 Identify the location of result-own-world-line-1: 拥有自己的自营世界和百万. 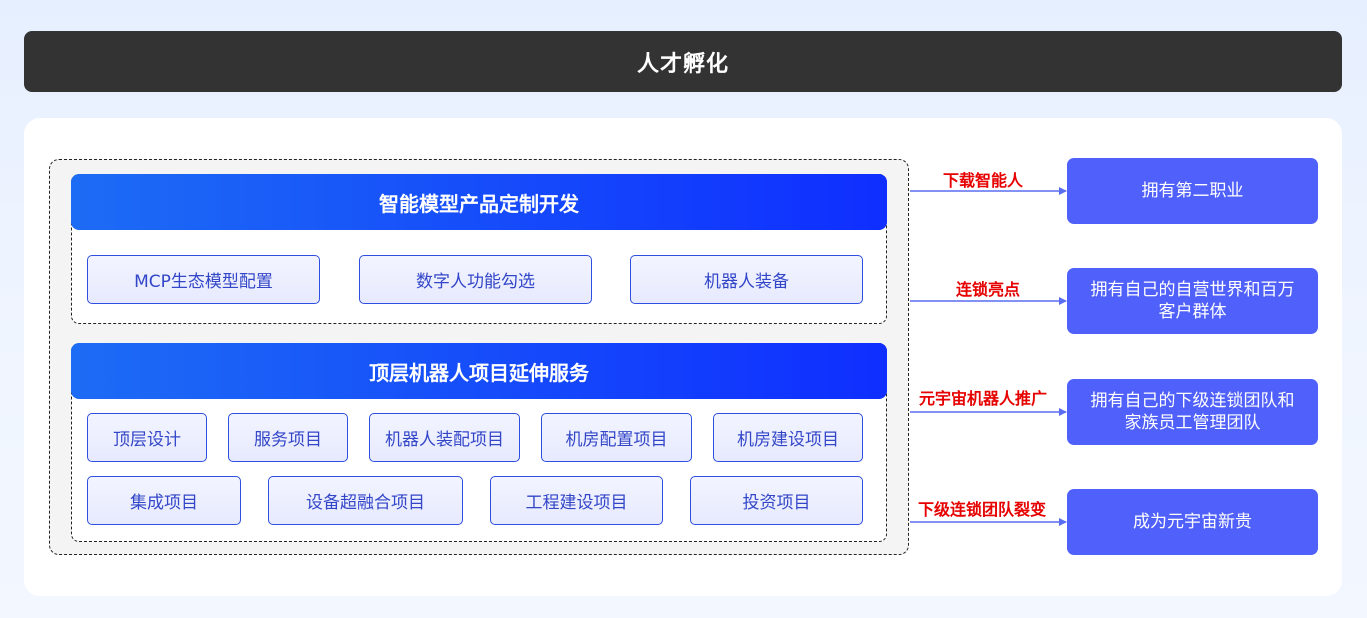
(1192, 290).